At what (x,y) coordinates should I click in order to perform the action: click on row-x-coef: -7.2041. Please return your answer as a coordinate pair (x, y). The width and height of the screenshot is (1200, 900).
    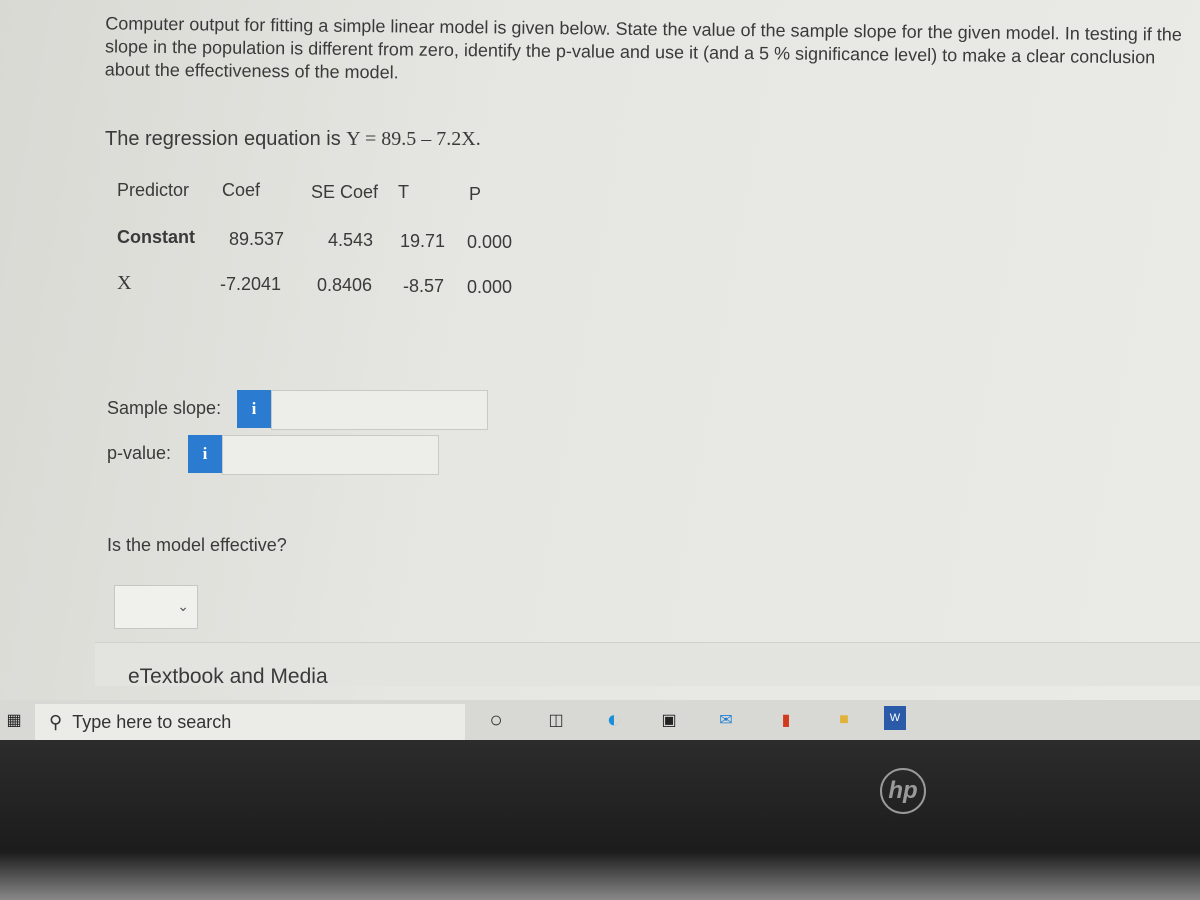
    Looking at the image, I should click on (251, 284).